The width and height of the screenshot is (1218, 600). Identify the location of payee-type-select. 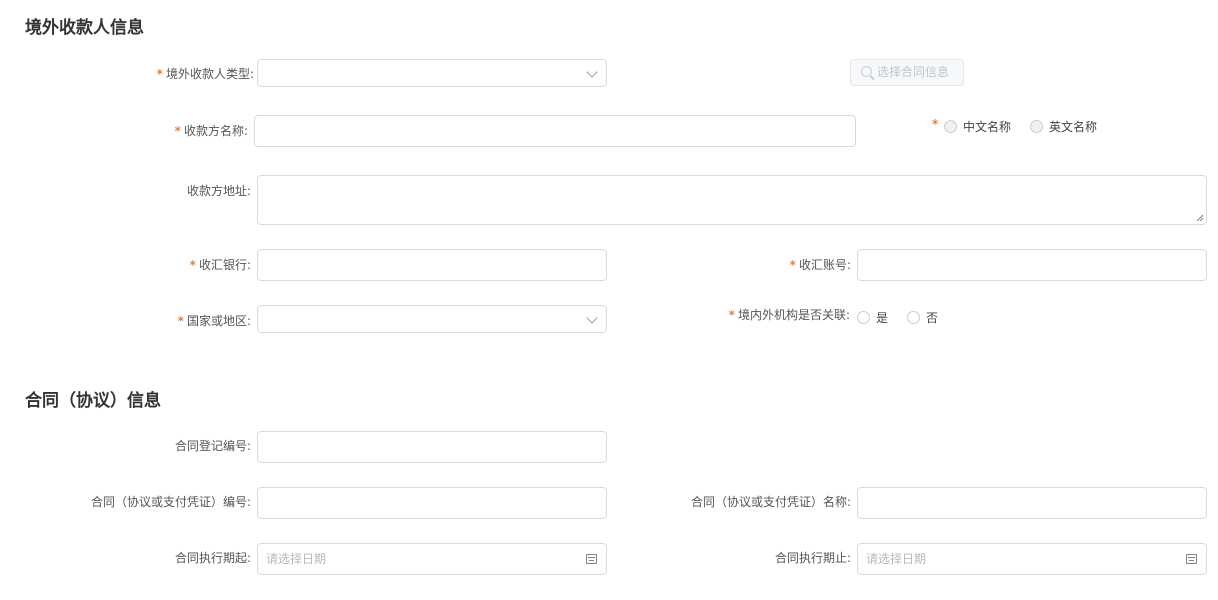
(432, 73).